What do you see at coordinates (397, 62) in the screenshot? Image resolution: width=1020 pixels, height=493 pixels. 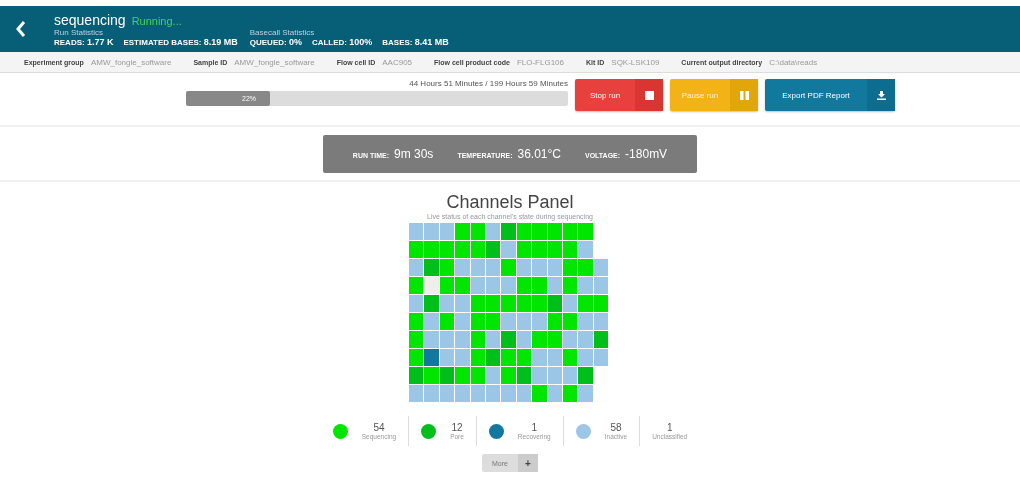 I see `info-value: AAC905` at bounding box center [397, 62].